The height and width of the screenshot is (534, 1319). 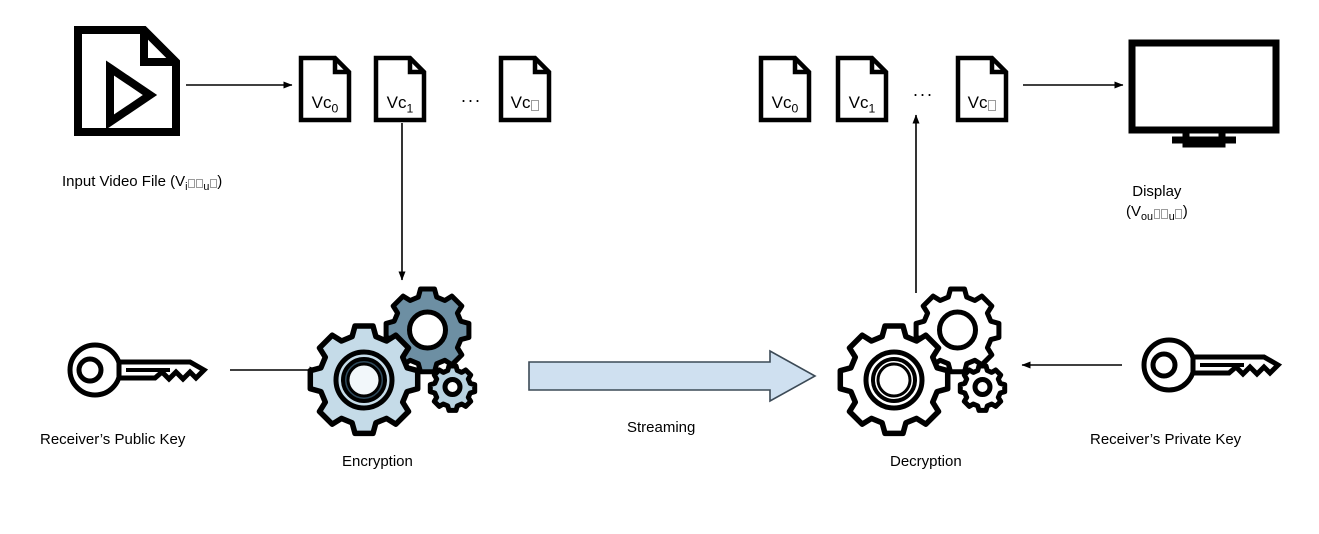 What do you see at coordinates (127, 81) in the screenshot?
I see `video-file-icon` at bounding box center [127, 81].